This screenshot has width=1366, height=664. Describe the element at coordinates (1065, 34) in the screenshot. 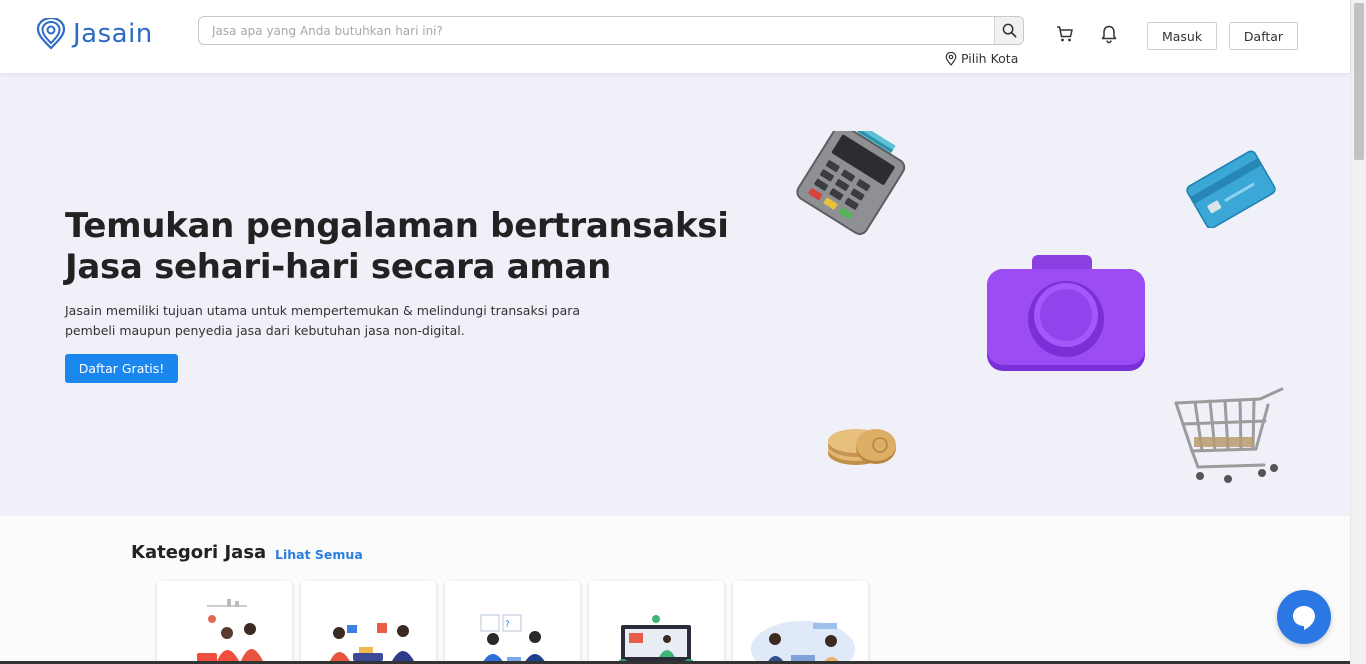

I see `cart-icon` at that location.